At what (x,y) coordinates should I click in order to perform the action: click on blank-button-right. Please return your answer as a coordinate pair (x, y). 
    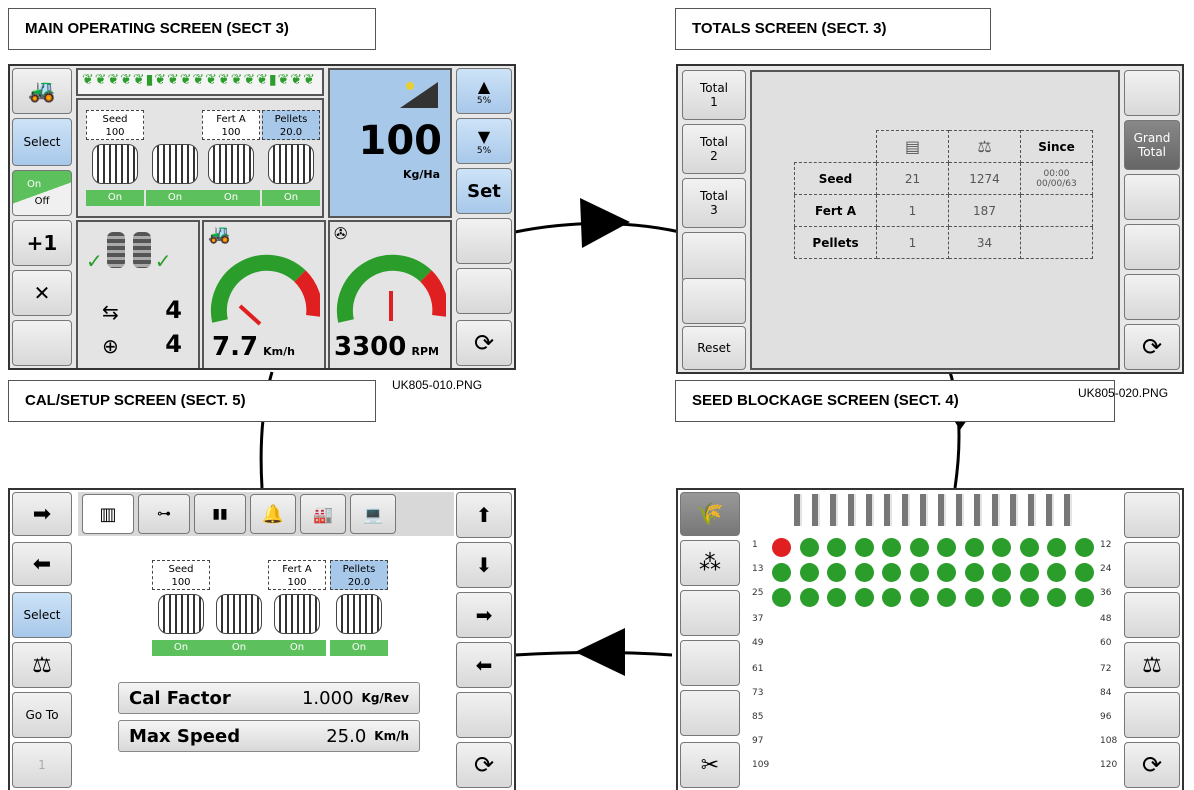
    Looking at the image, I should click on (484, 715).